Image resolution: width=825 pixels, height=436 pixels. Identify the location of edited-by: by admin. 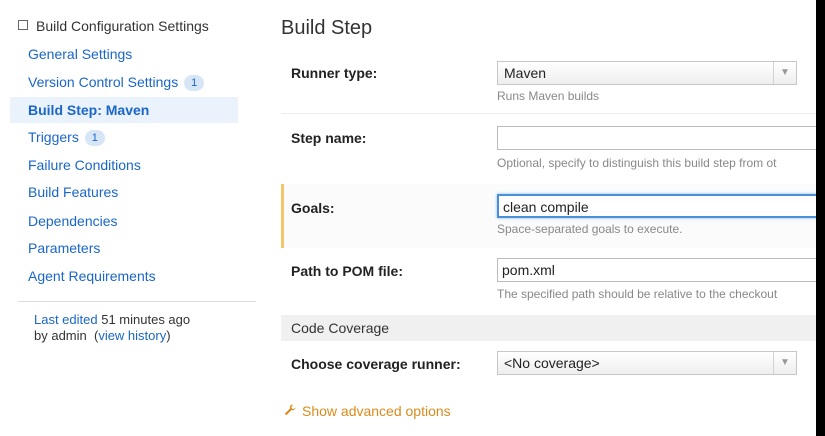
(60, 335).